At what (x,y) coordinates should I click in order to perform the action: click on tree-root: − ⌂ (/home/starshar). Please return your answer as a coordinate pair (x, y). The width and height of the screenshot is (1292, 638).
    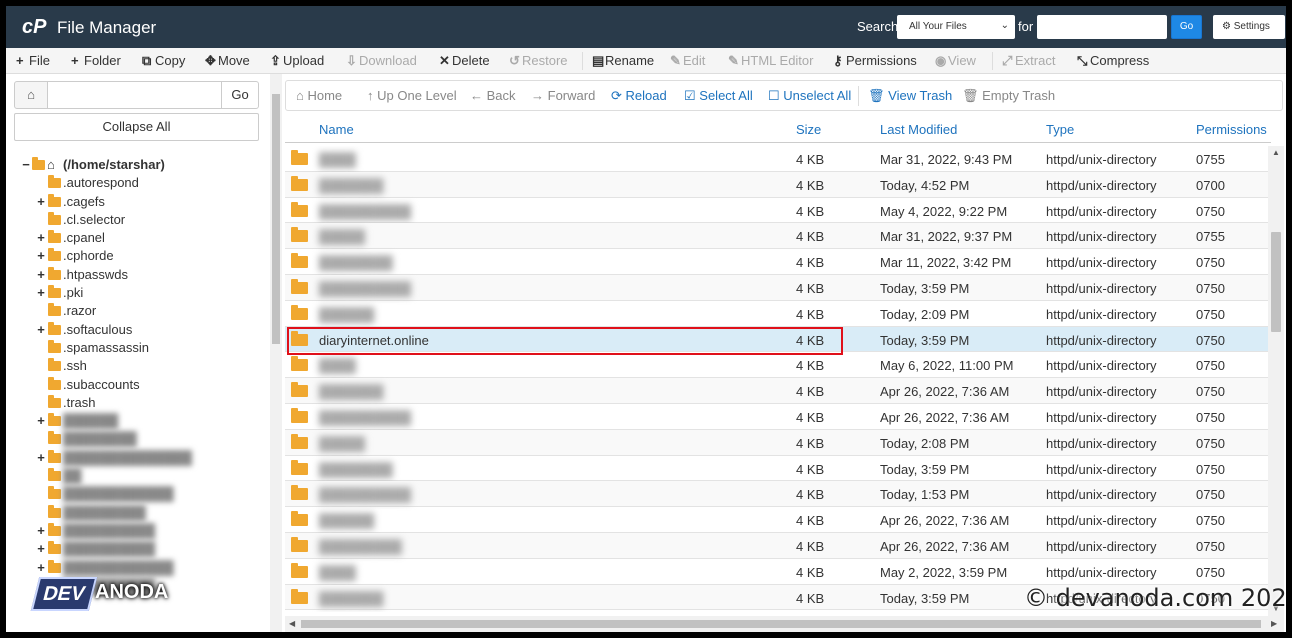
    Looking at the image, I should click on (137, 165).